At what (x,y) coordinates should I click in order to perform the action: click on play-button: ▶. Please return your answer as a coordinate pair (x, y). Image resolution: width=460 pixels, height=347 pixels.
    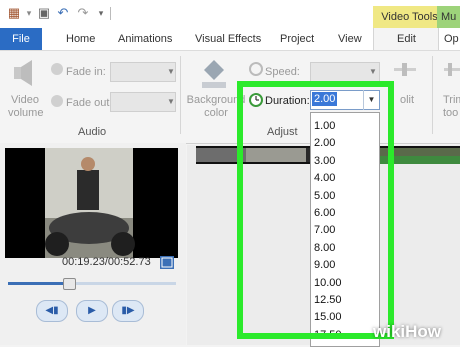
    Looking at the image, I should click on (92, 311).